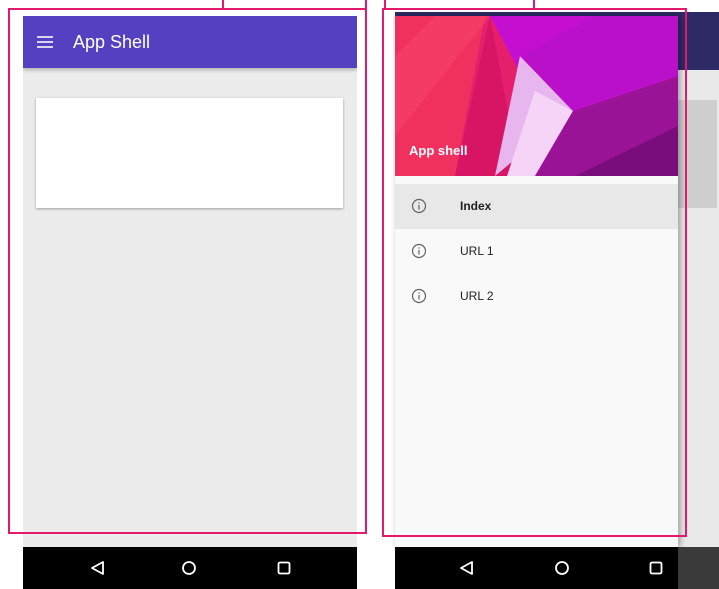 The width and height of the screenshot is (719, 589). Describe the element at coordinates (536, 568) in the screenshot. I see `right-nav-bar` at that location.